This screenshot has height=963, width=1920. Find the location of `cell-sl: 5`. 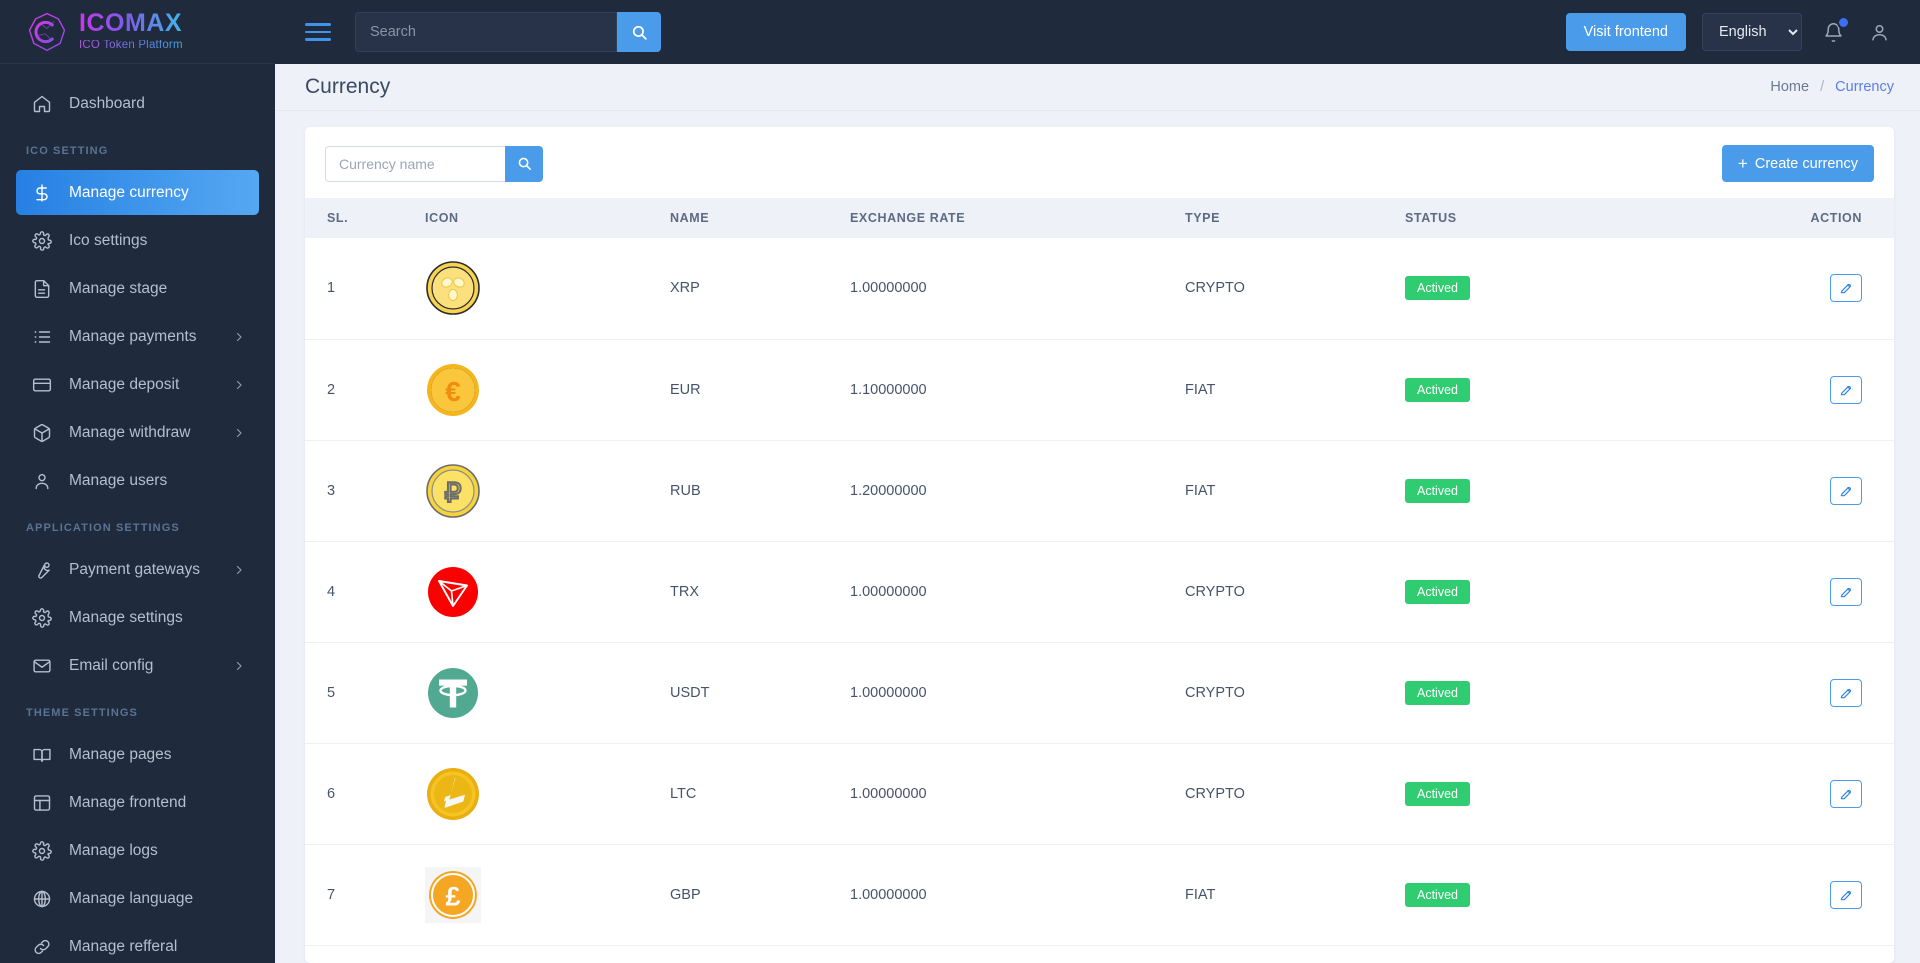

cell-sl: 5 is located at coordinates (365, 693).